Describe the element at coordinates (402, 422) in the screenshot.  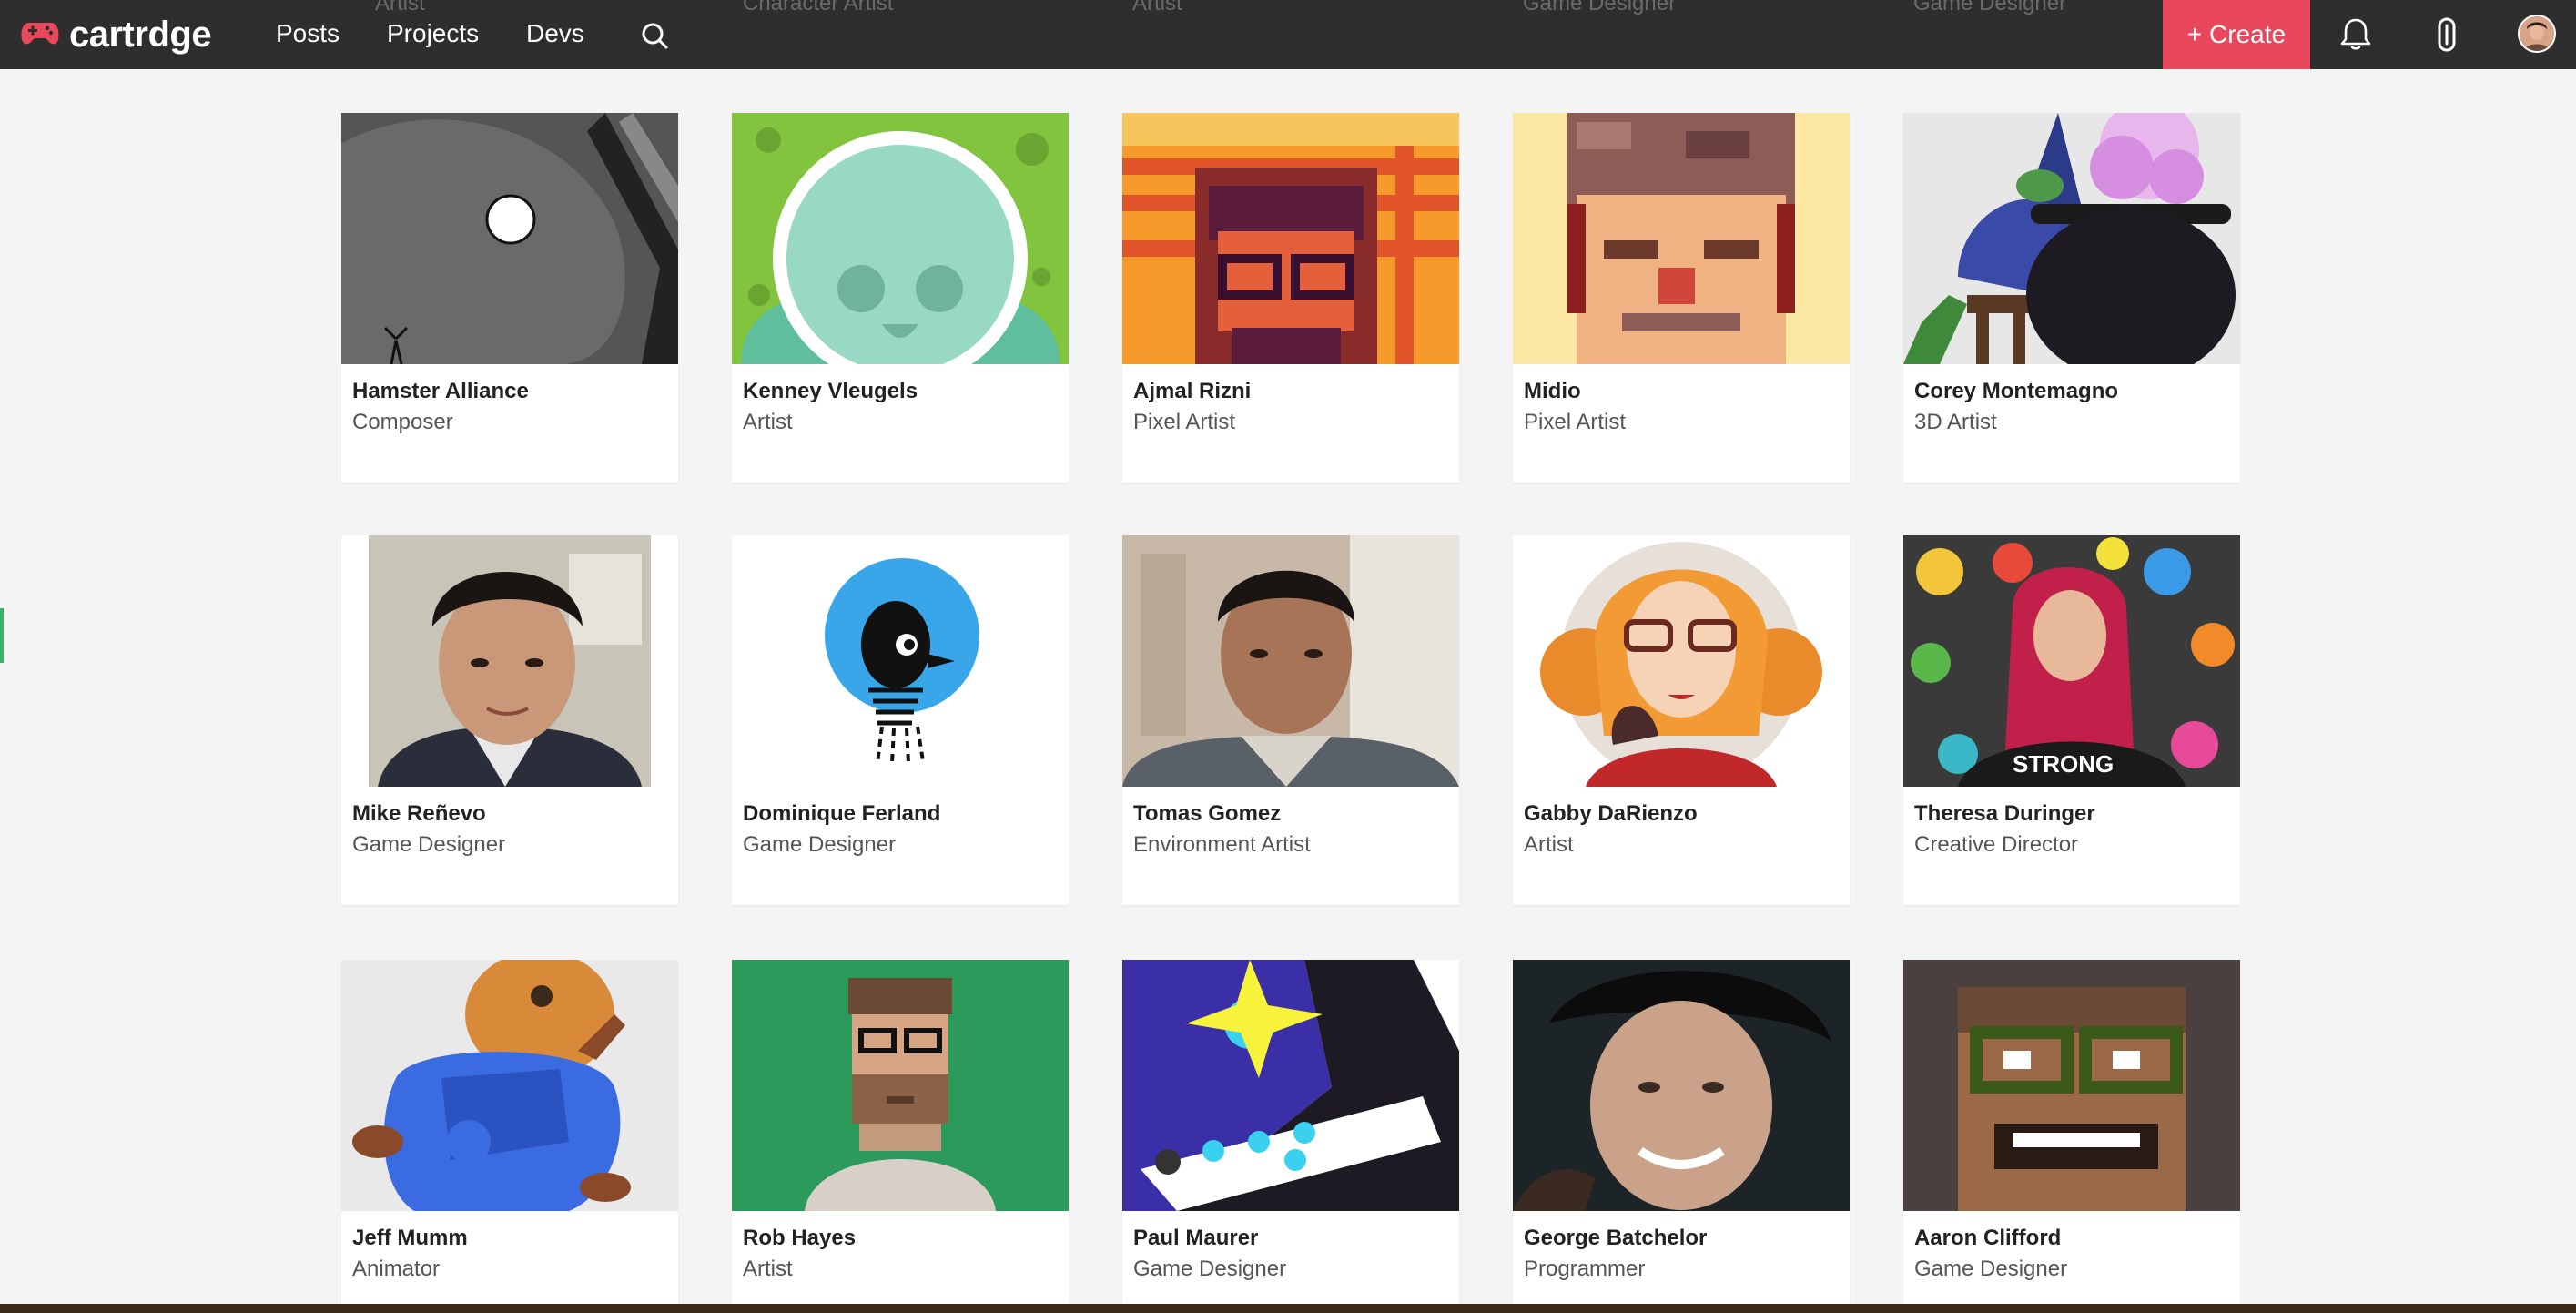
I see `dev-role: Composer` at that location.